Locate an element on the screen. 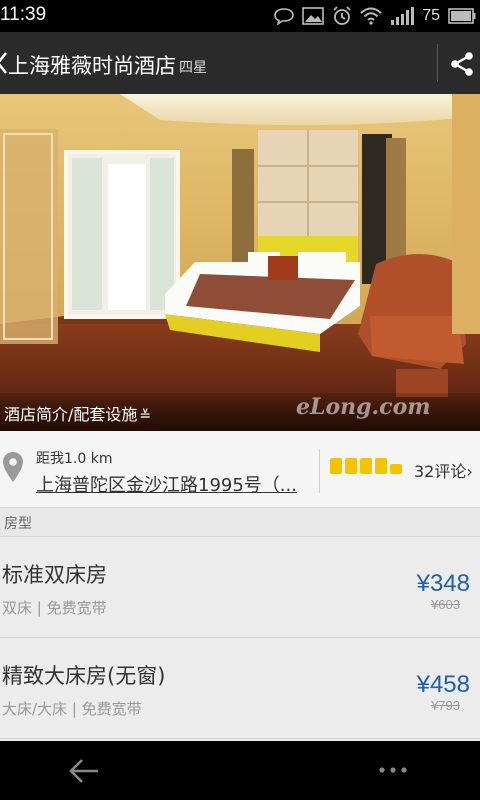 The image size is (480, 800). more-options-icon is located at coordinates (393, 770).